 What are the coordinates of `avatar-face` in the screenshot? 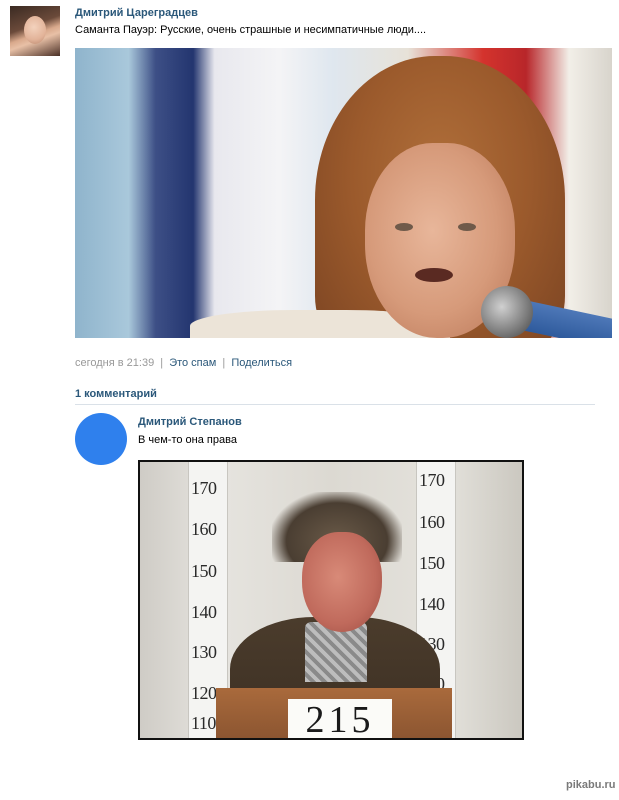 It's located at (35, 30).